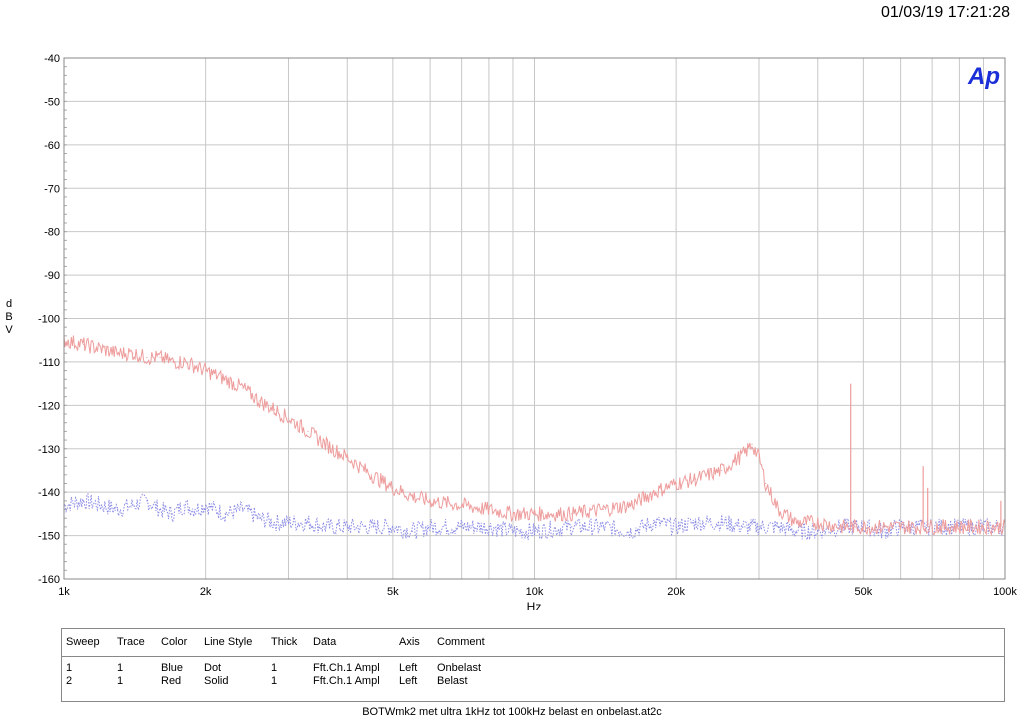  What do you see at coordinates (49, 493) in the screenshot?
I see `y-tick-label: -140` at bounding box center [49, 493].